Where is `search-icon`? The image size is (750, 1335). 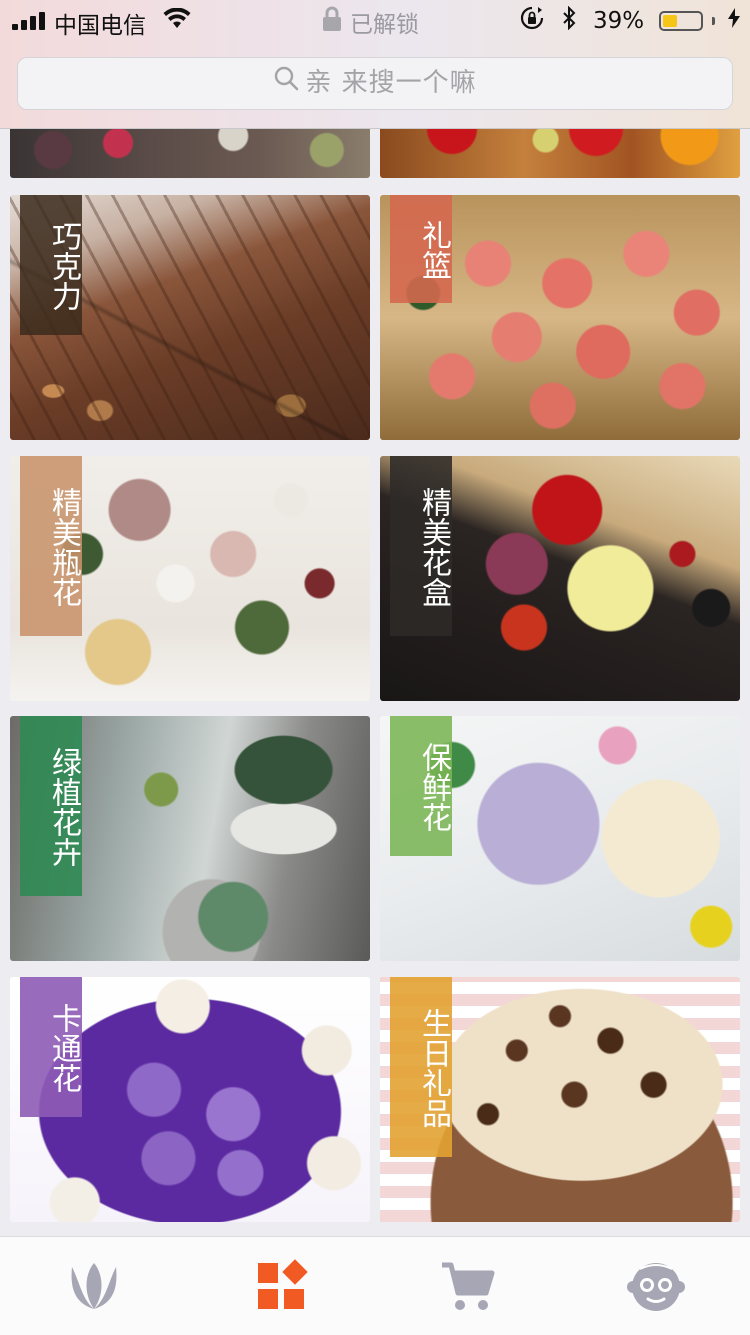 search-icon is located at coordinates (286, 83).